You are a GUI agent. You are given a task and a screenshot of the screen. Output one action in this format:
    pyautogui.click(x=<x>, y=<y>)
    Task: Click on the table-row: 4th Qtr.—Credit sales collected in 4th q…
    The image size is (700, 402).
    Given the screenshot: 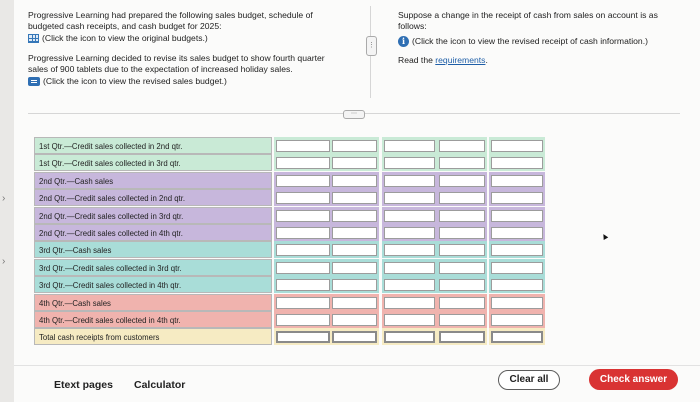 What is the action you would take?
    pyautogui.click(x=290, y=319)
    